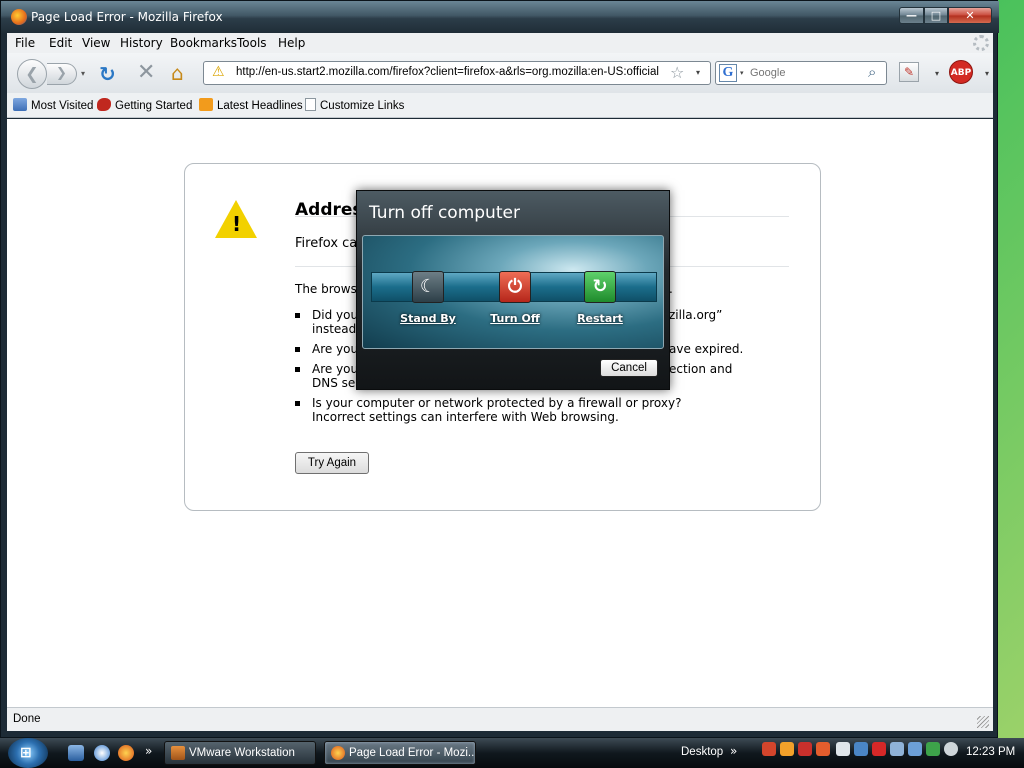 This screenshot has width=1024, height=768. What do you see at coordinates (600, 287) in the screenshot?
I see `restart-button: ↻` at bounding box center [600, 287].